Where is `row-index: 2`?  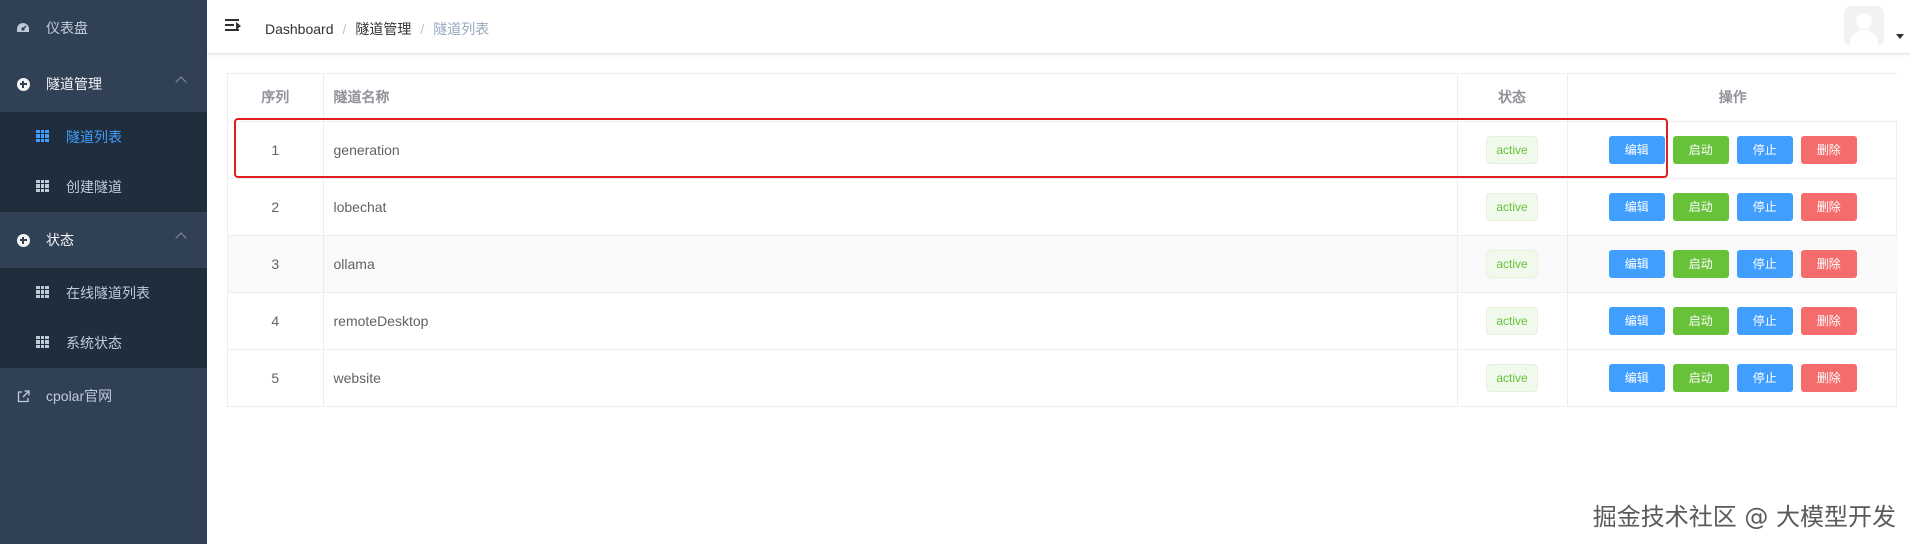
row-index: 2 is located at coordinates (276, 207).